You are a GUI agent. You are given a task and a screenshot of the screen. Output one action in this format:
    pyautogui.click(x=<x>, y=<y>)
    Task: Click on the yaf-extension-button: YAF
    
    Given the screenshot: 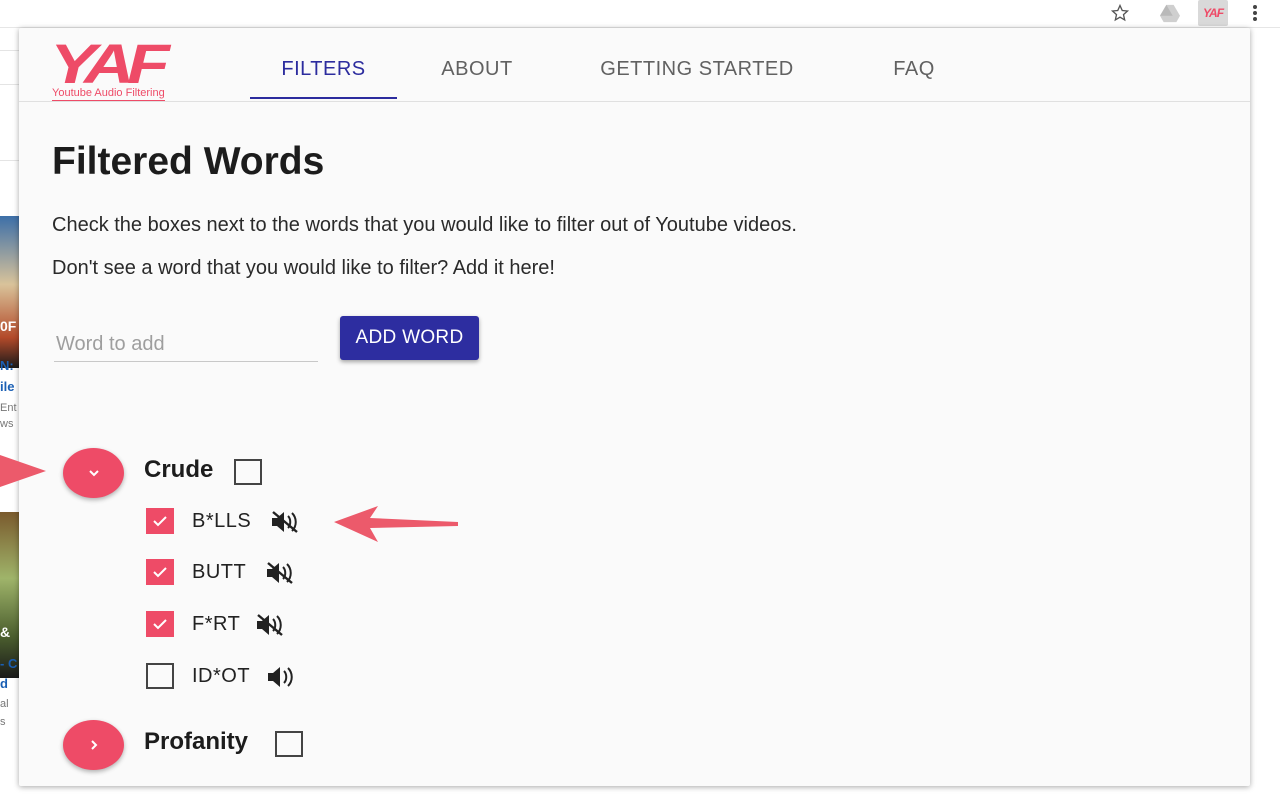 What is the action you would take?
    pyautogui.click(x=1213, y=13)
    